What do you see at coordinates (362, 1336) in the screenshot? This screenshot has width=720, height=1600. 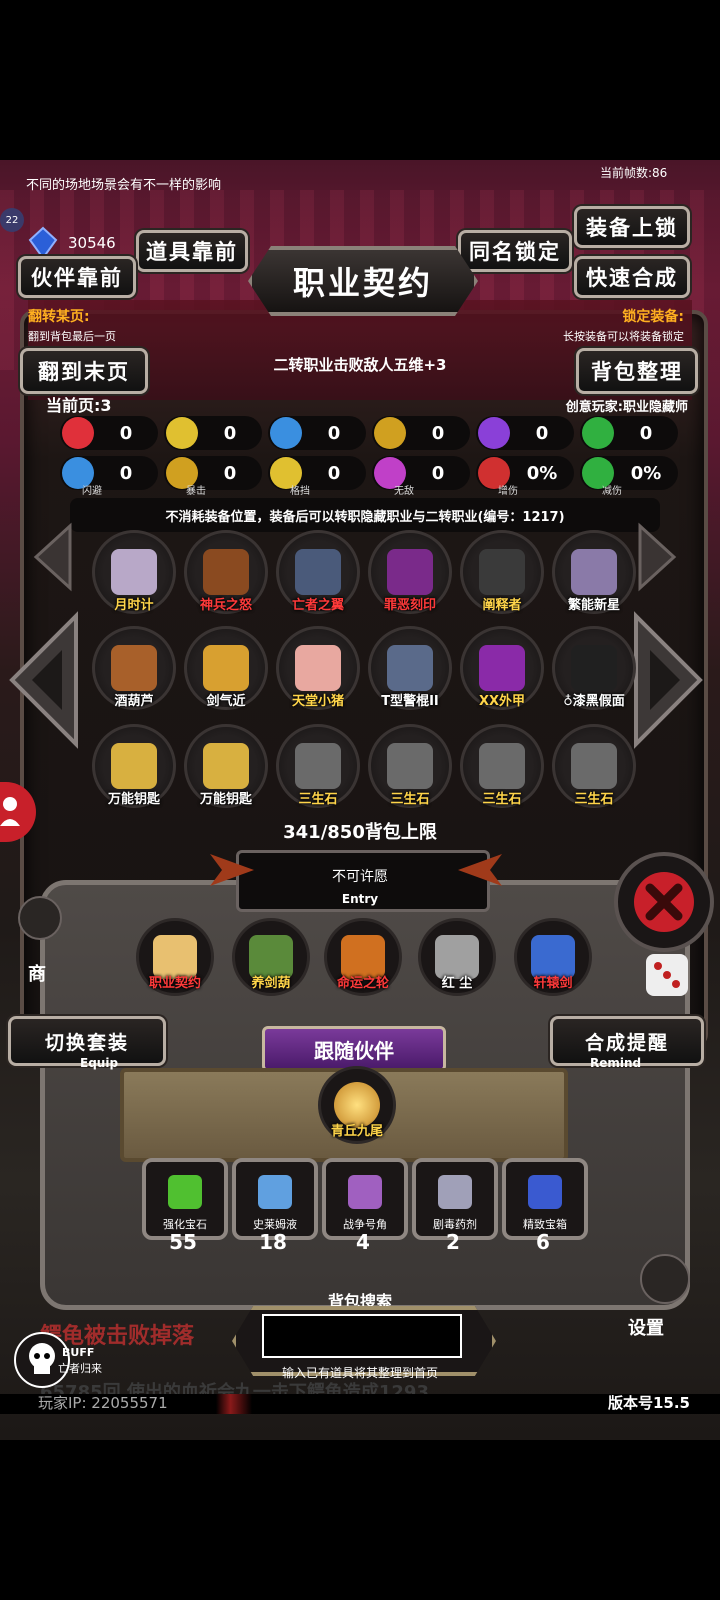 I see `search-input` at bounding box center [362, 1336].